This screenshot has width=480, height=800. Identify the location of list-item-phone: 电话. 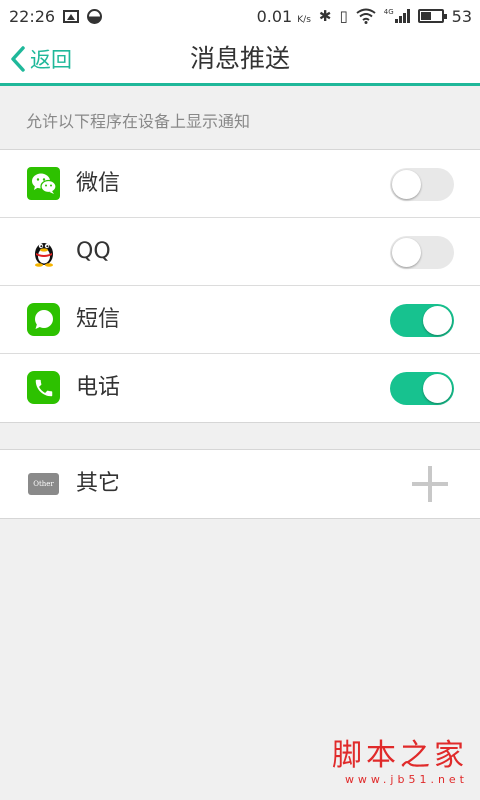
(240, 388).